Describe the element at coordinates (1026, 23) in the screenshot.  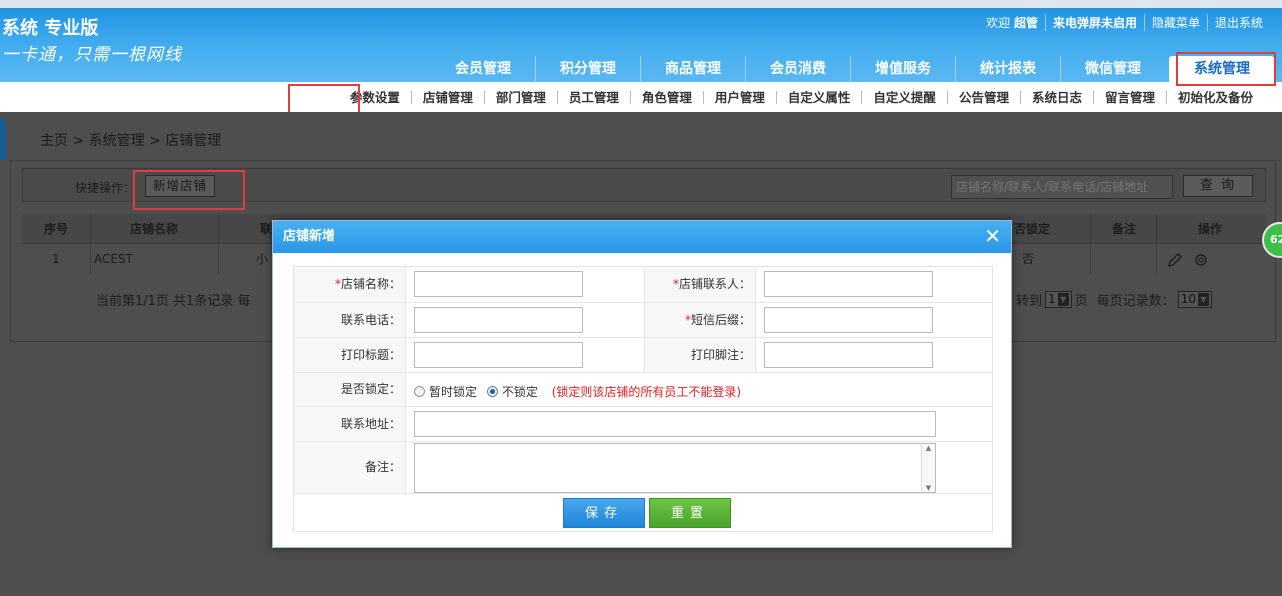
I see `current-user: 超管` at that location.